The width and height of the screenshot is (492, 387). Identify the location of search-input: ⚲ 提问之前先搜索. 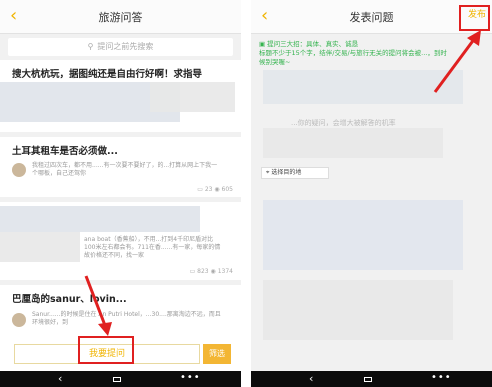
(120, 47).